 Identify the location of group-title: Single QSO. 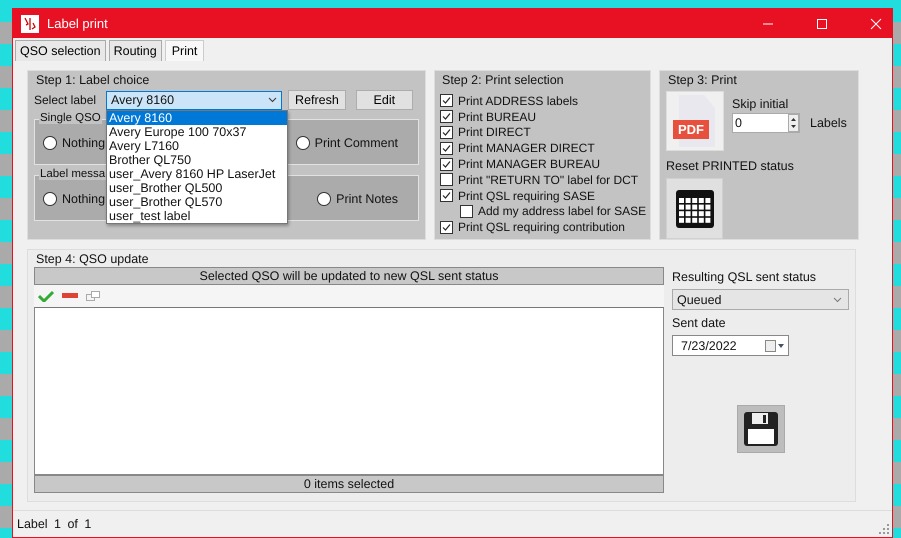
(70, 118).